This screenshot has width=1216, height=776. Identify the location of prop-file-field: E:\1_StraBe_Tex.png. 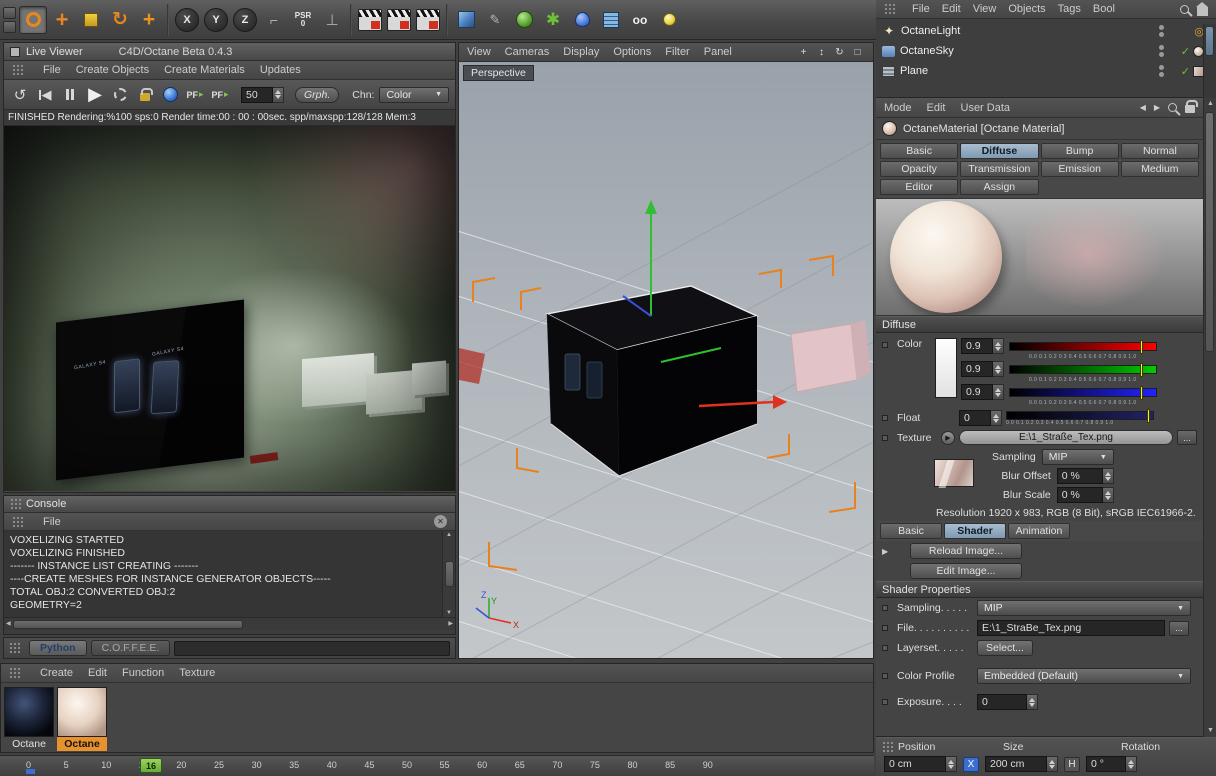
(1071, 628).